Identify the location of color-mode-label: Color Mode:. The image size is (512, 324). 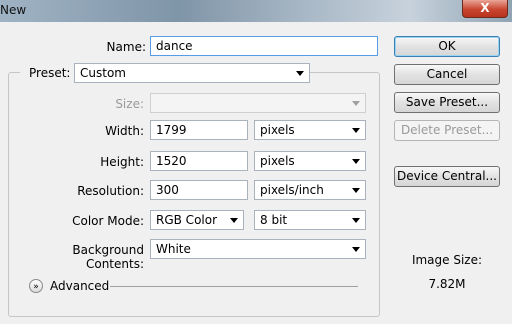
(108, 221).